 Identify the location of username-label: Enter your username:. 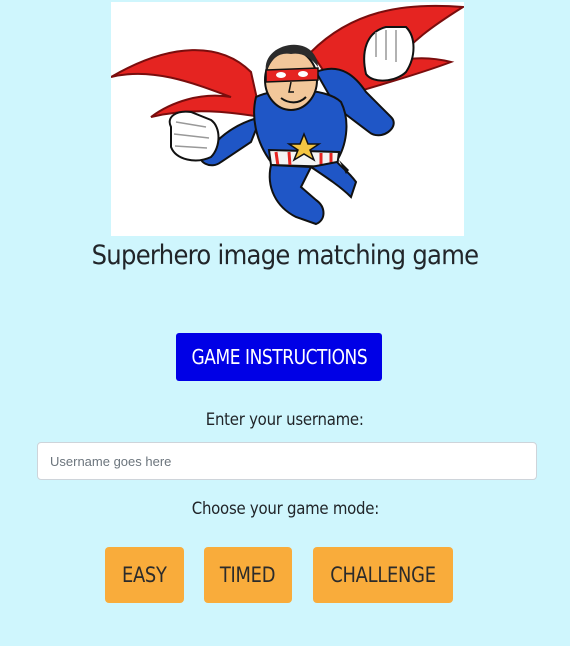
(285, 420).